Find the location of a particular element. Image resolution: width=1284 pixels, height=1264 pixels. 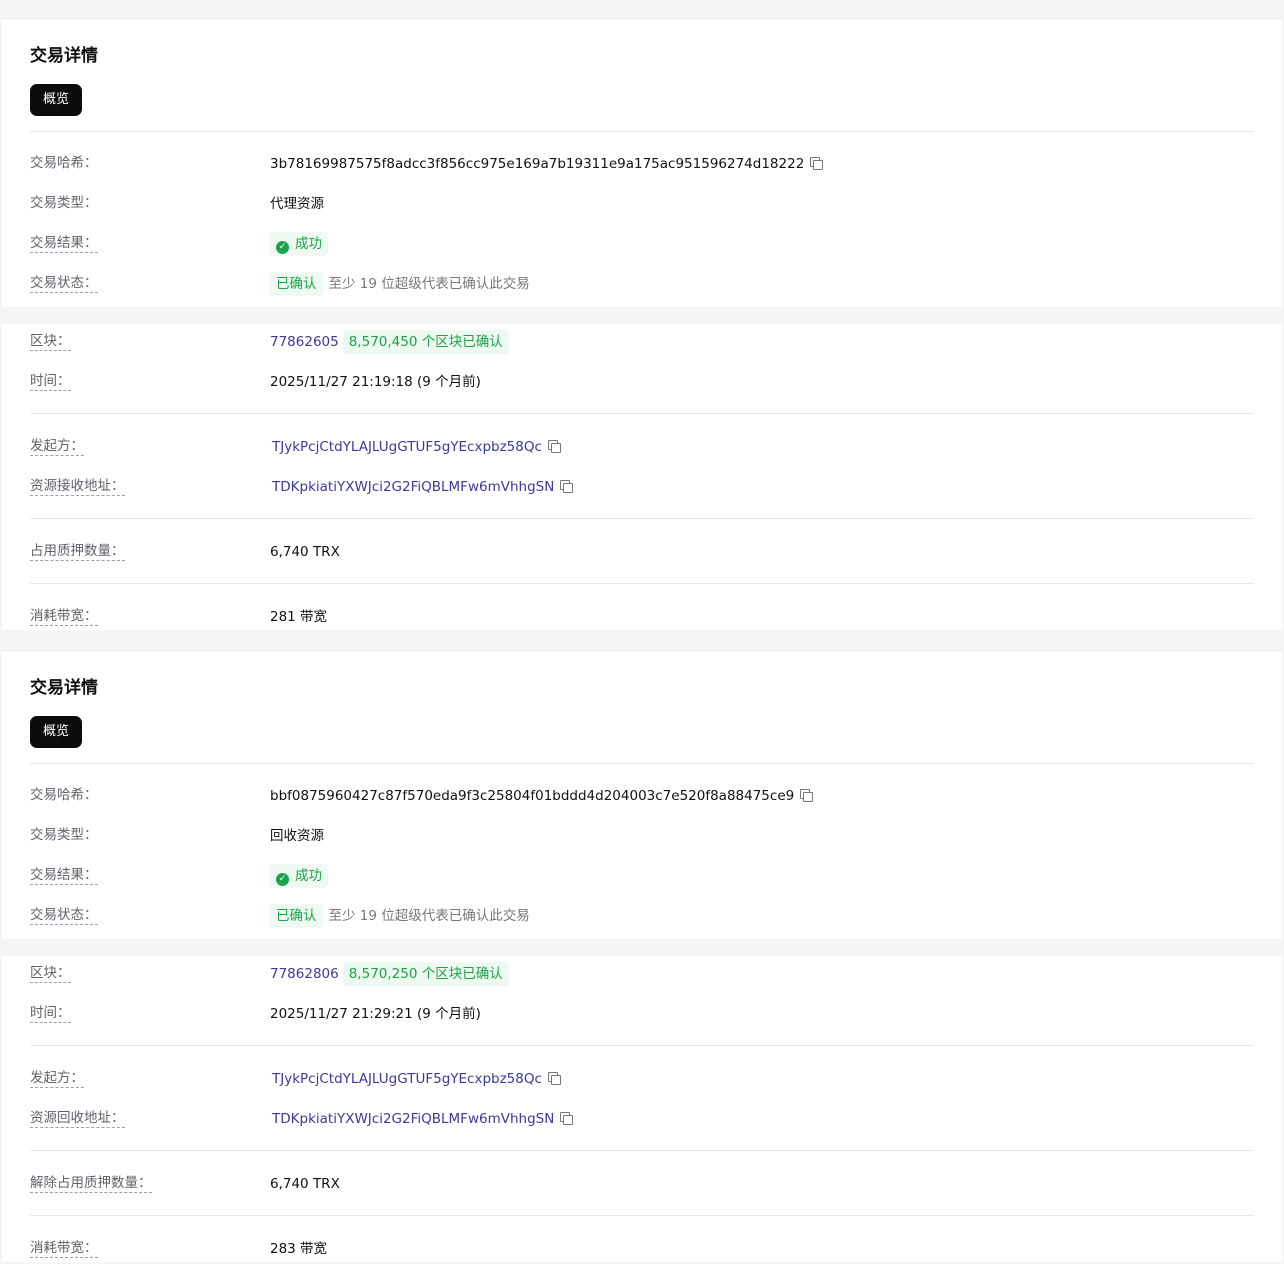

result-value-wrap: ✓ 成功 is located at coordinates (299, 876).